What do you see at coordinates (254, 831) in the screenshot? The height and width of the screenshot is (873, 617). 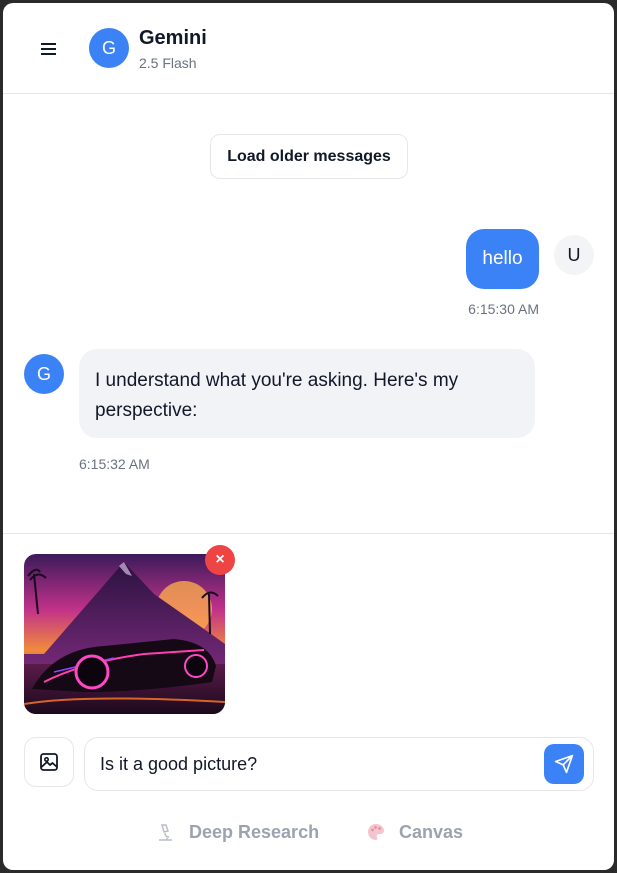 I see `deep-research-label: Deep Research` at bounding box center [254, 831].